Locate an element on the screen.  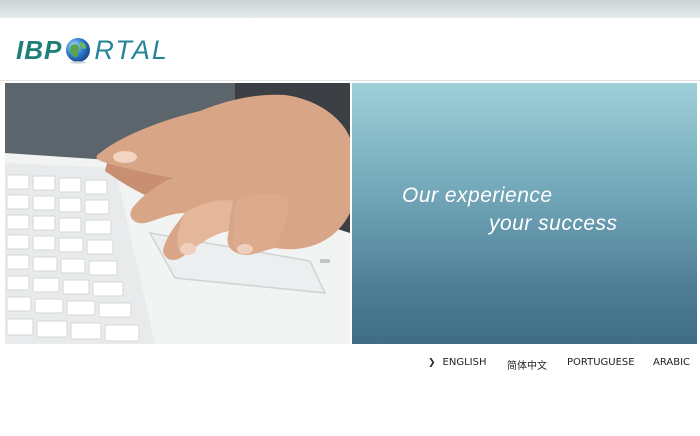
language-arabic-link: ARABIC is located at coordinates (671, 362).